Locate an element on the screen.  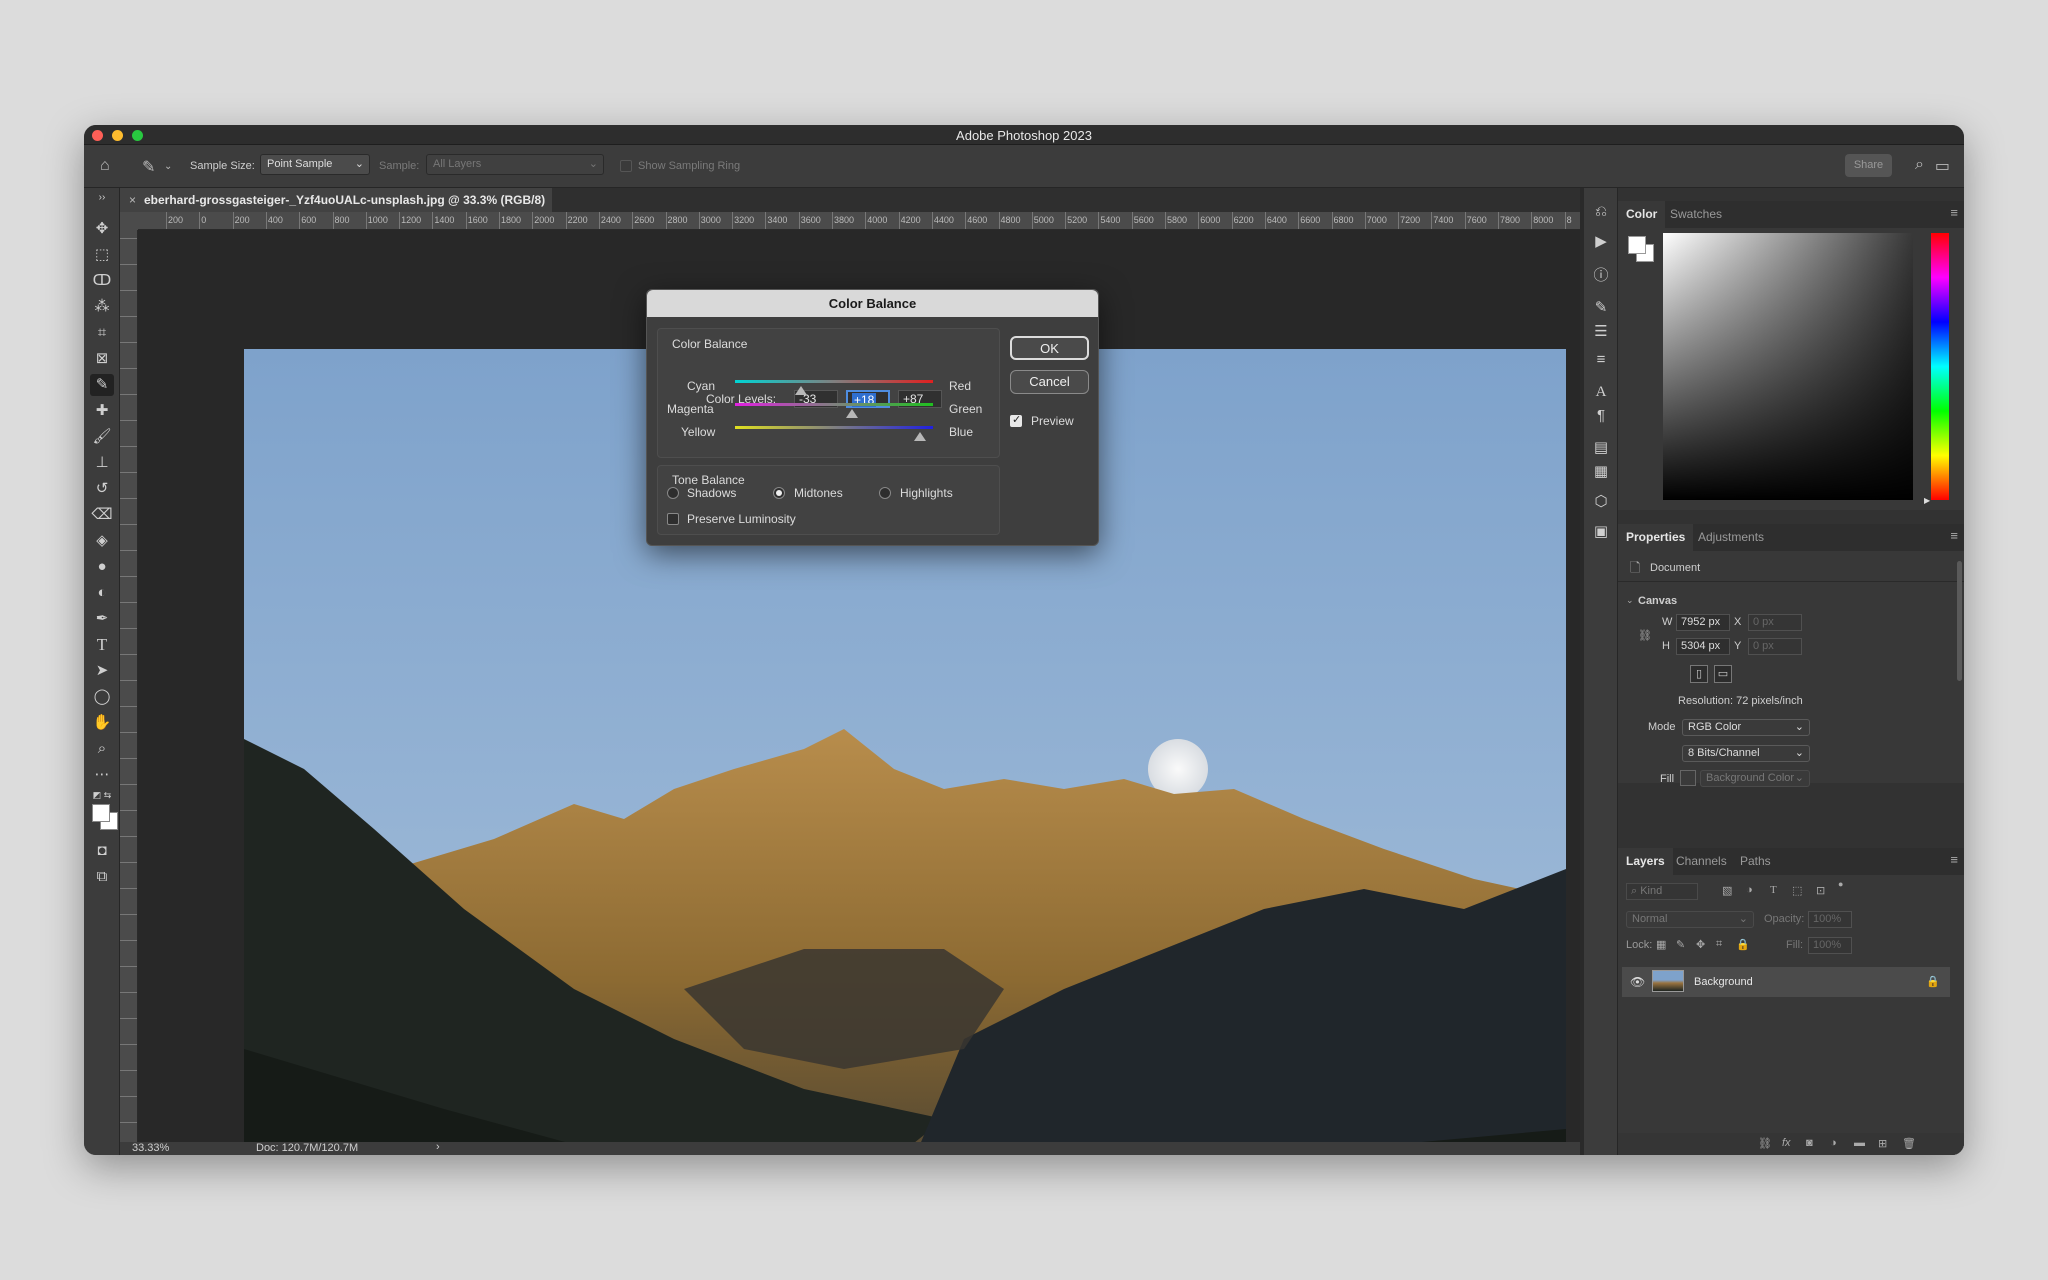
new-adjustment-layer-icon: ◑ is located at coordinates (1833, 1143).